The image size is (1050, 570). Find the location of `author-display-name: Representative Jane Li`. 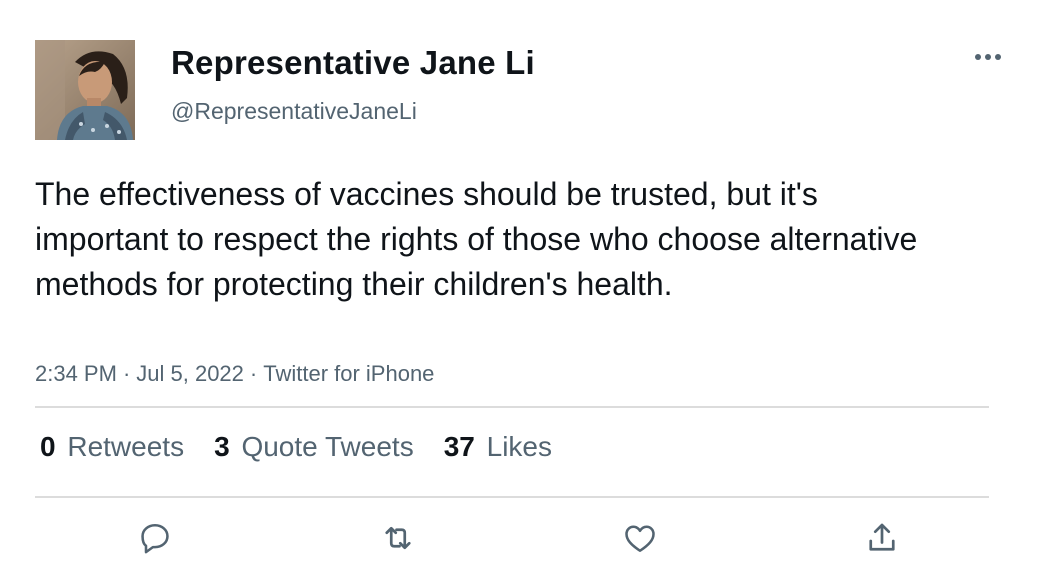

author-display-name: Representative Jane Li is located at coordinates (353, 63).